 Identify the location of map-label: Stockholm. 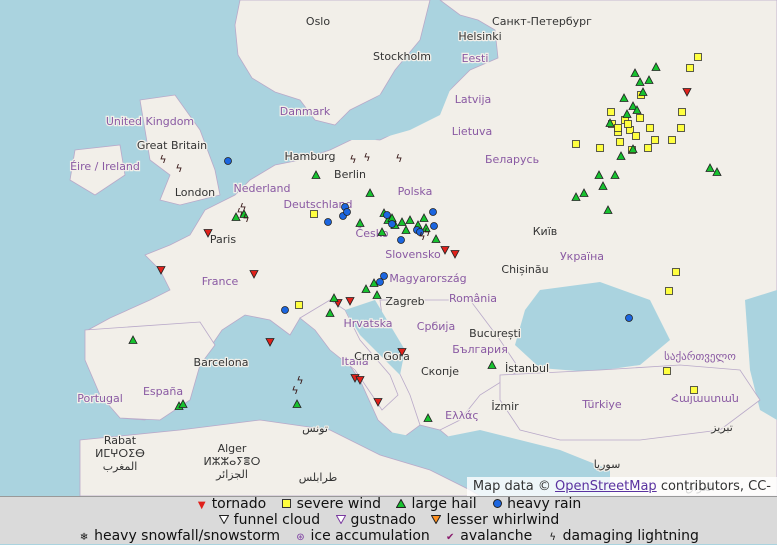
(402, 56).